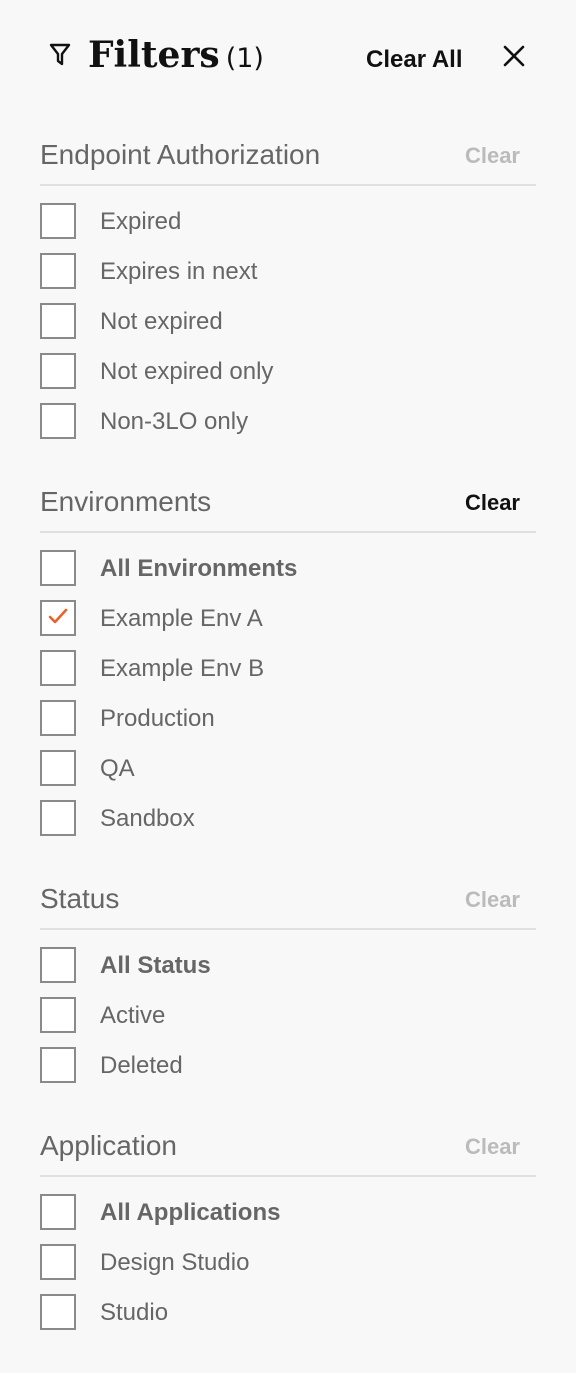 Image resolution: width=576 pixels, height=1373 pixels. I want to click on option-all-environments: All Environments, so click(288, 575).